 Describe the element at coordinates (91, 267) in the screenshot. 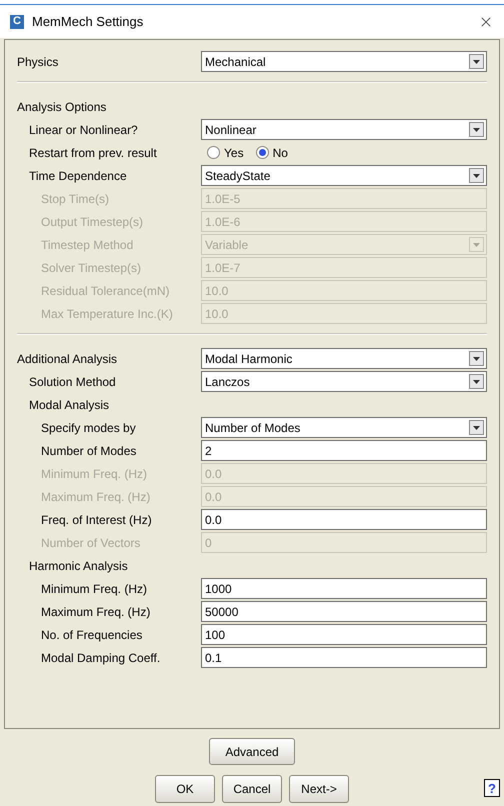

I see `field-label: Solver Timestep(s)` at that location.